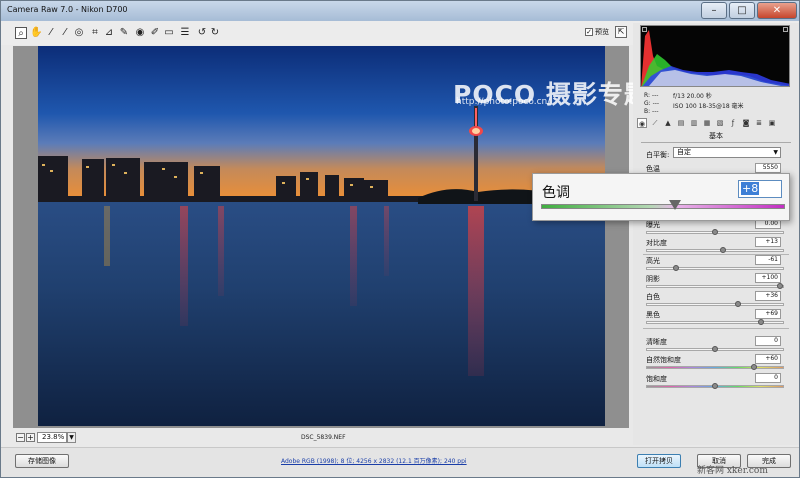  Describe the element at coordinates (323, 437) in the screenshot. I see `file-name: DSC_5839.NEF` at that location.